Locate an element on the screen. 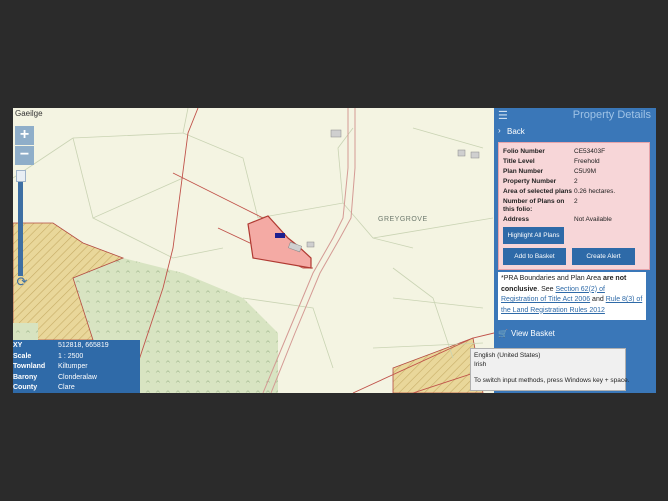 The height and width of the screenshot is (501, 668). detail-key: Plan Number is located at coordinates (523, 171).